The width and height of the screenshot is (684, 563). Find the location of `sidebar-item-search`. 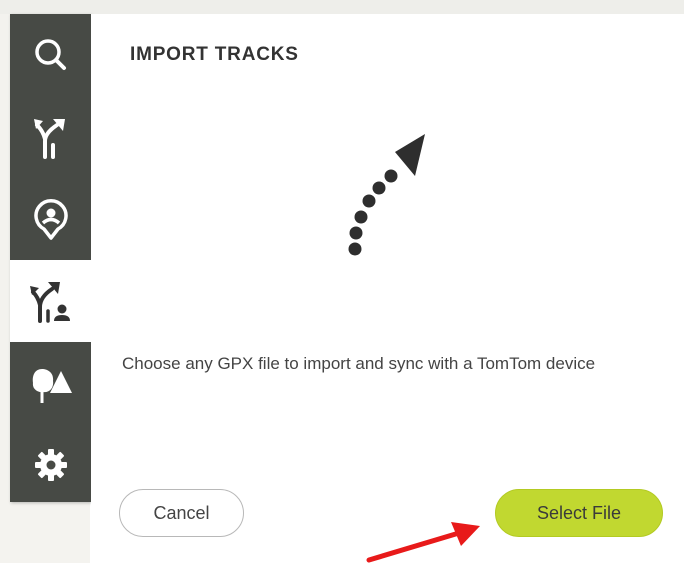

sidebar-item-search is located at coordinates (50, 55).